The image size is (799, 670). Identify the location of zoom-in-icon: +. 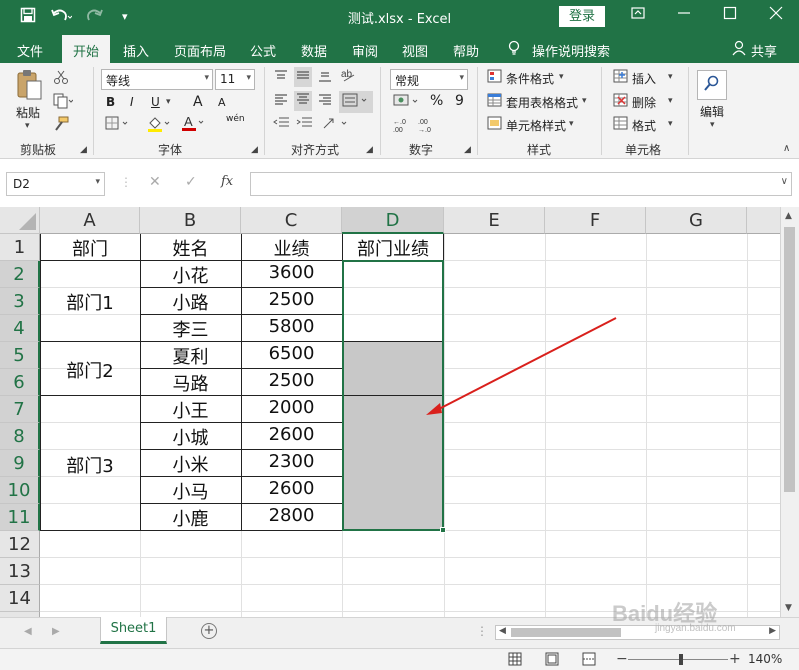
(735, 659).